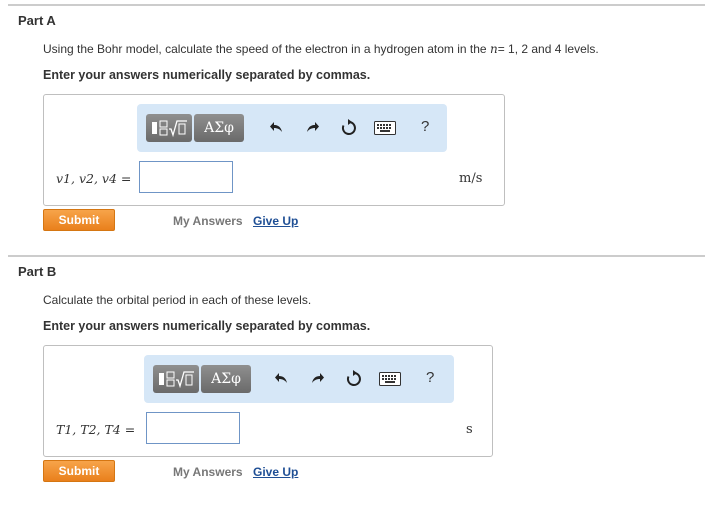  I want to click on part-b-answer-input, so click(193, 428).